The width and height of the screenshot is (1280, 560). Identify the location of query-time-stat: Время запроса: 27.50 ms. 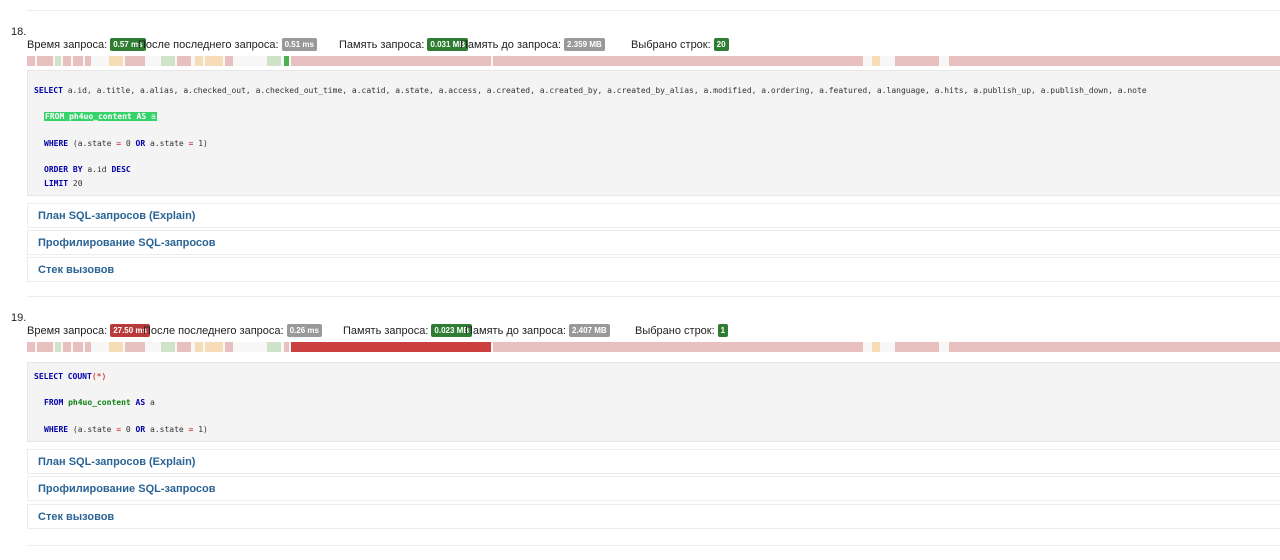
(88, 331).